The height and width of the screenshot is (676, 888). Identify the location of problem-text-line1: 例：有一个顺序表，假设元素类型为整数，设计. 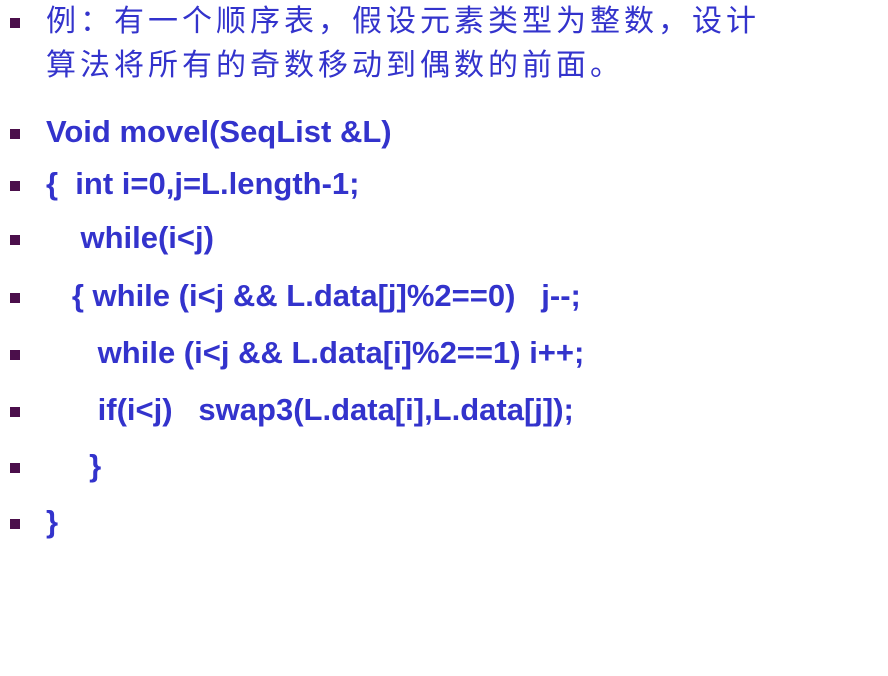
(403, 21).